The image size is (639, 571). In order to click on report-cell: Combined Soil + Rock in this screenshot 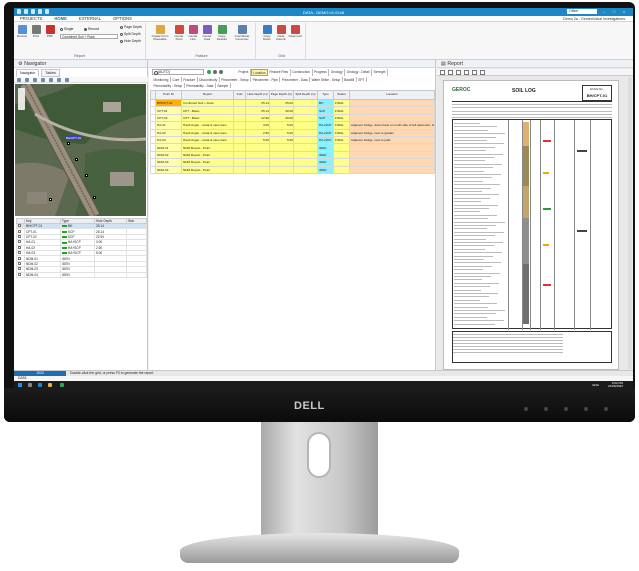, I will do `click(207, 103)`.